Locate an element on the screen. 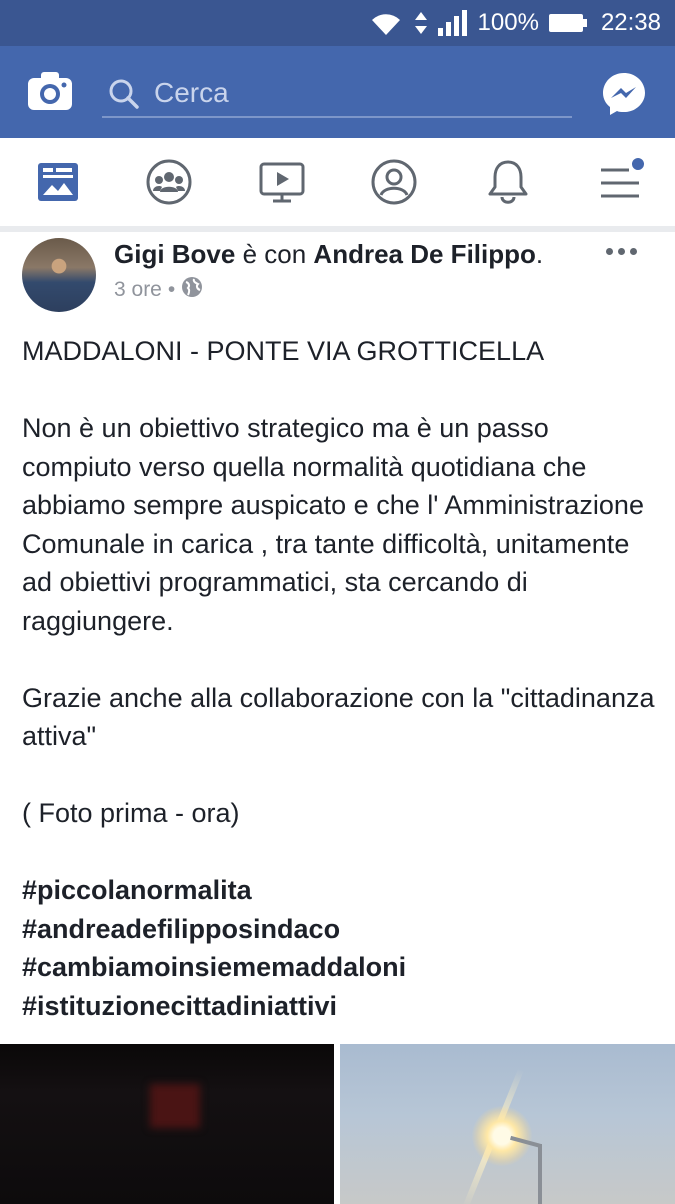 The height and width of the screenshot is (1204, 675). post-photo-before is located at coordinates (167, 1124).